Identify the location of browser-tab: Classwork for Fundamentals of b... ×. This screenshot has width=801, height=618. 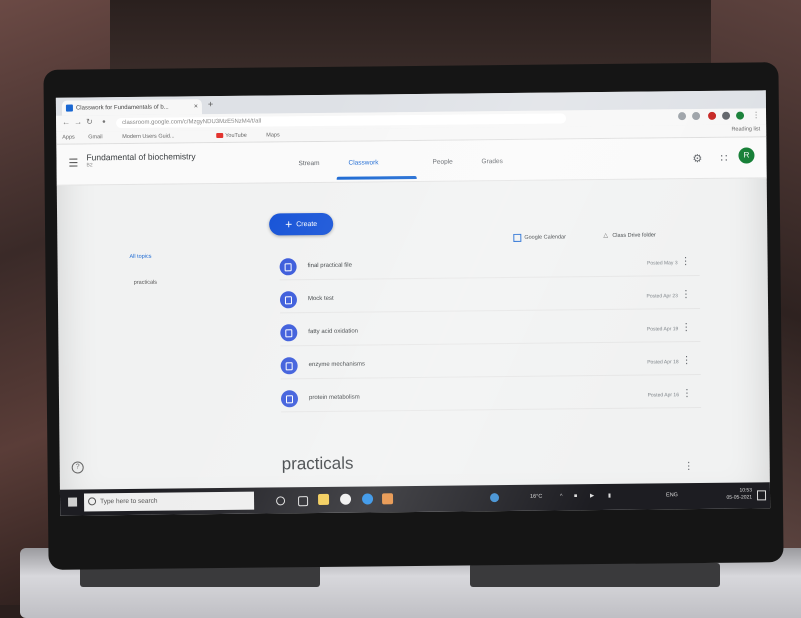
(132, 107).